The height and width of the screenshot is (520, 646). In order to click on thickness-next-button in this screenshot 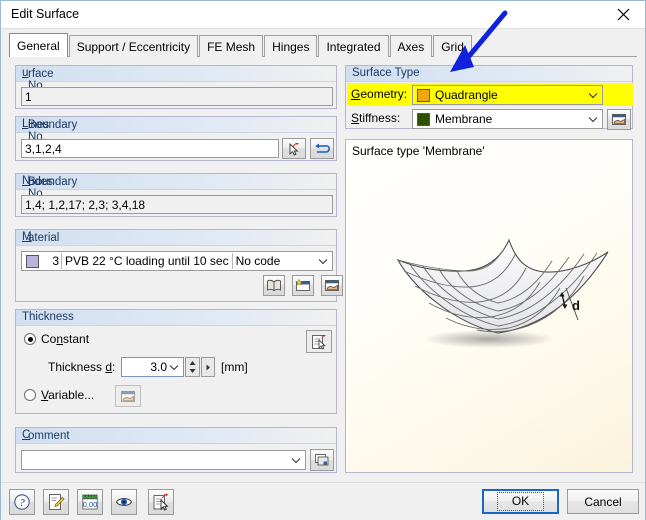, I will do `click(208, 367)`.